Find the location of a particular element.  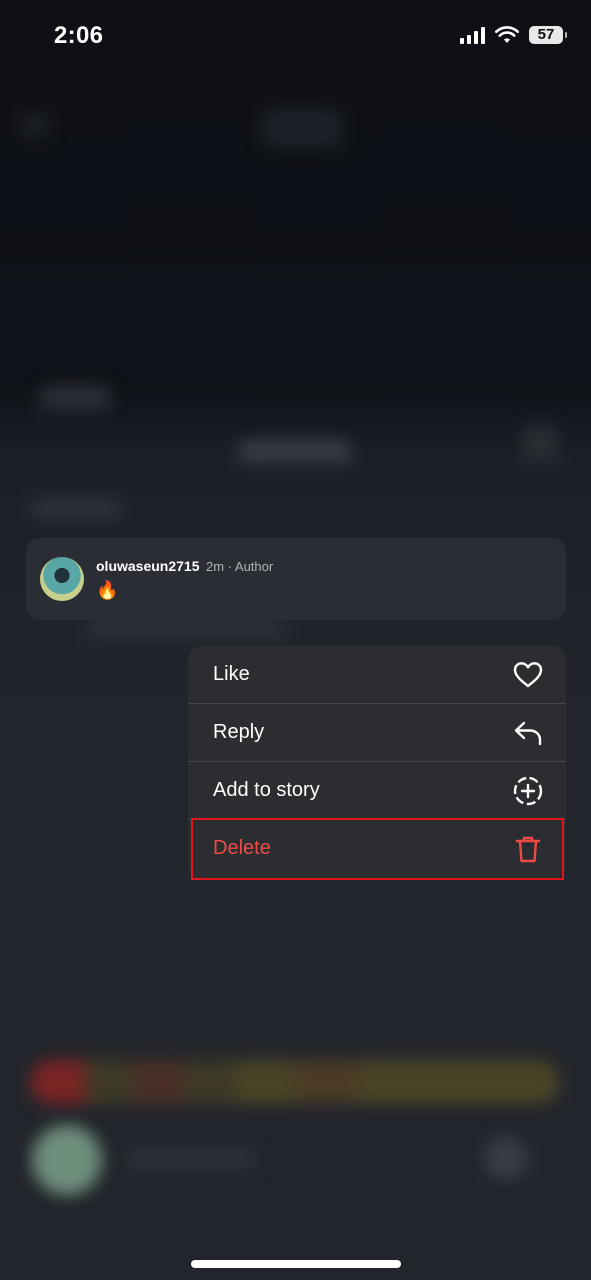

blurred-header-back is located at coordinates (35, 125).